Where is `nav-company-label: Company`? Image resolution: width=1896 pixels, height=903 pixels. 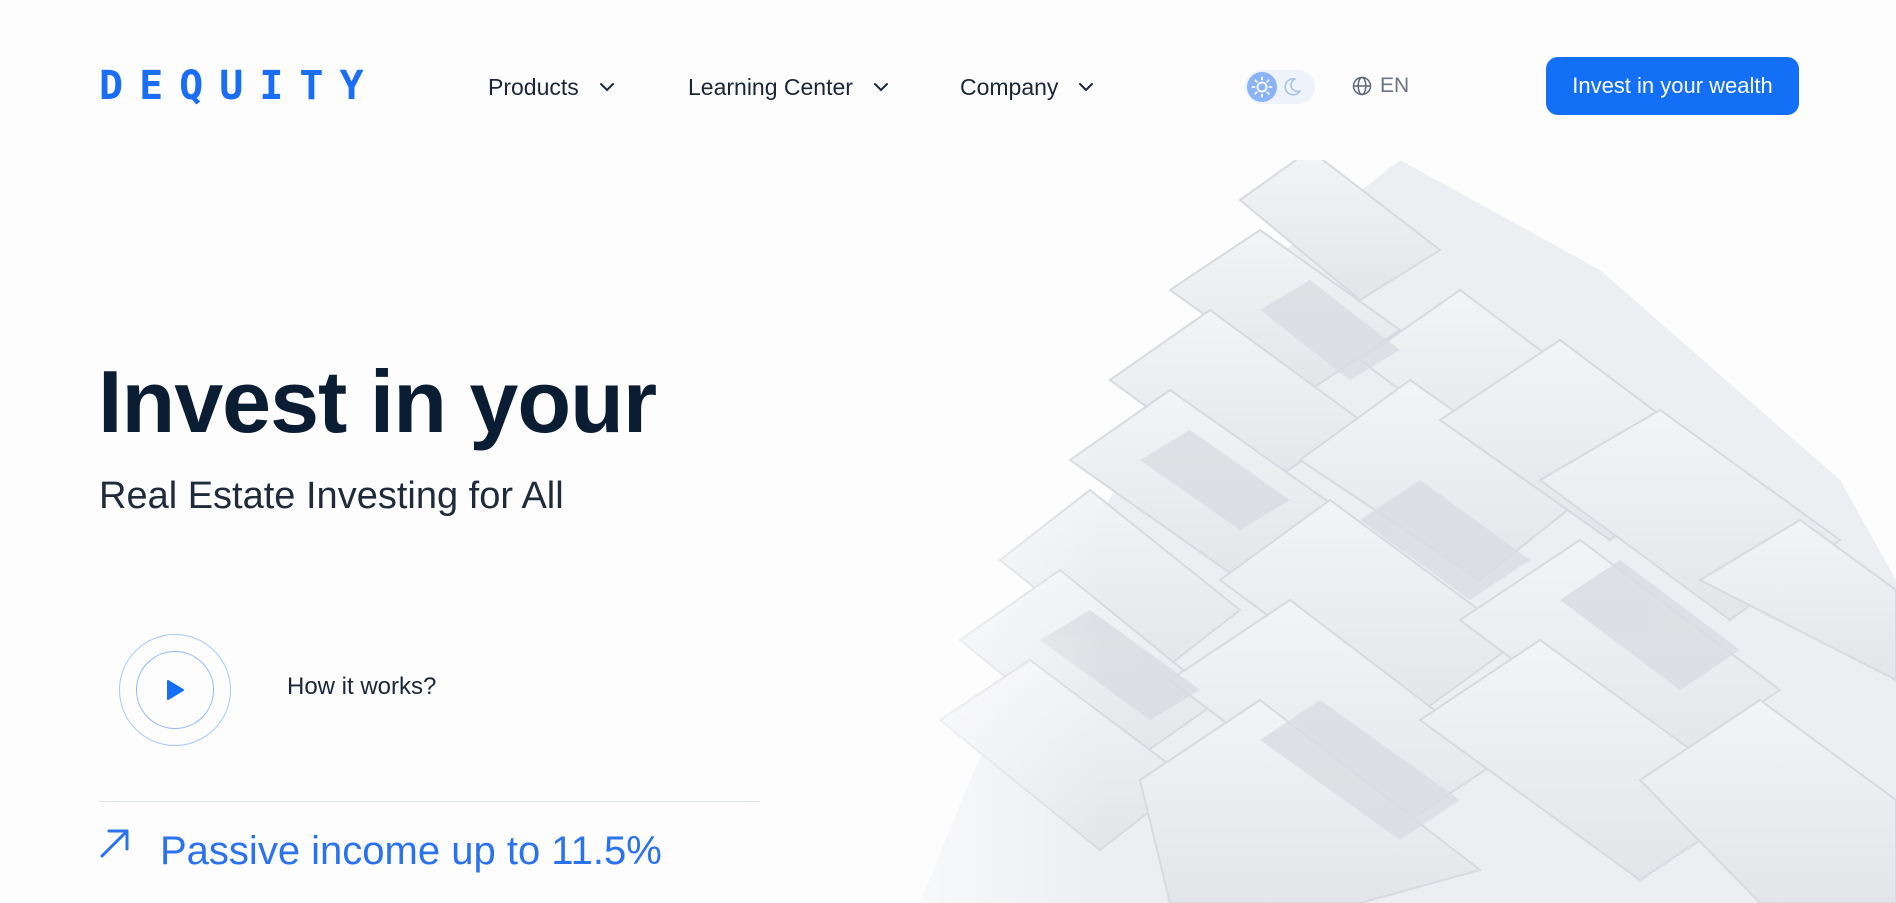 nav-company-label: Company is located at coordinates (1009, 86).